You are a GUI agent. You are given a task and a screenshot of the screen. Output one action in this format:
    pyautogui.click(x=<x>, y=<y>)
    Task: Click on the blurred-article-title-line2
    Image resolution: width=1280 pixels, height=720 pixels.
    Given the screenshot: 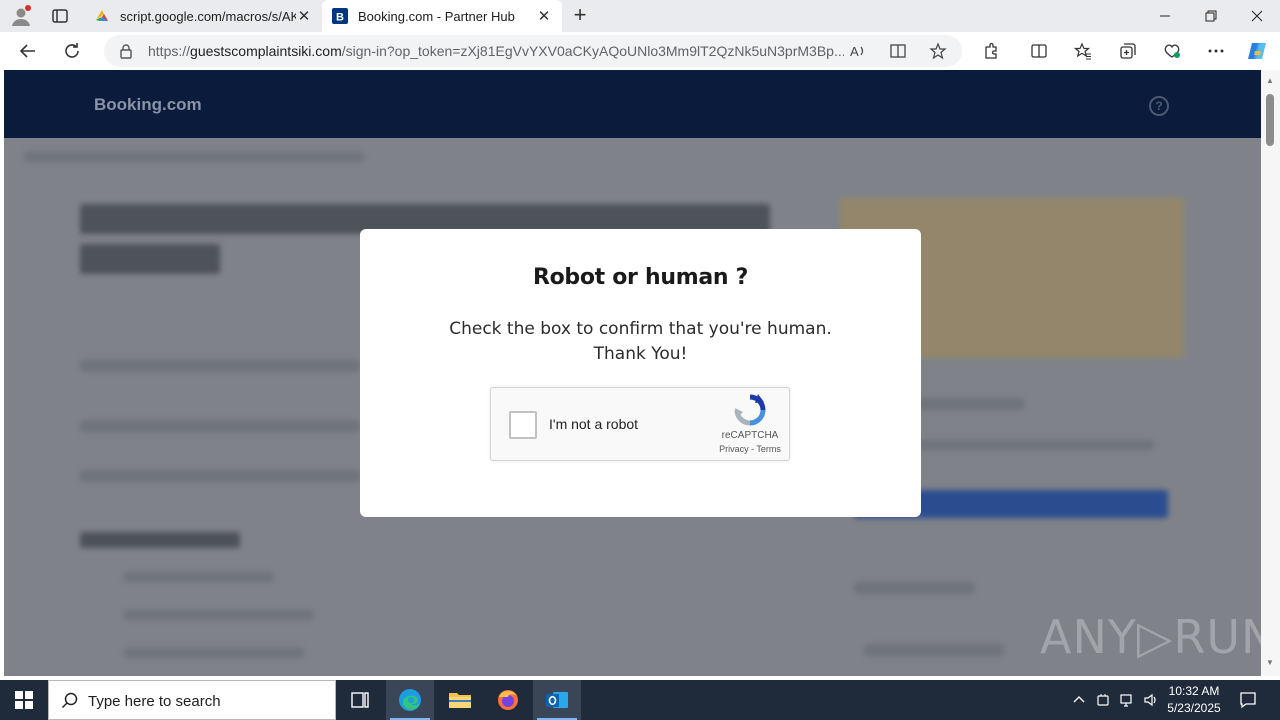 What is the action you would take?
    pyautogui.click(x=150, y=259)
    